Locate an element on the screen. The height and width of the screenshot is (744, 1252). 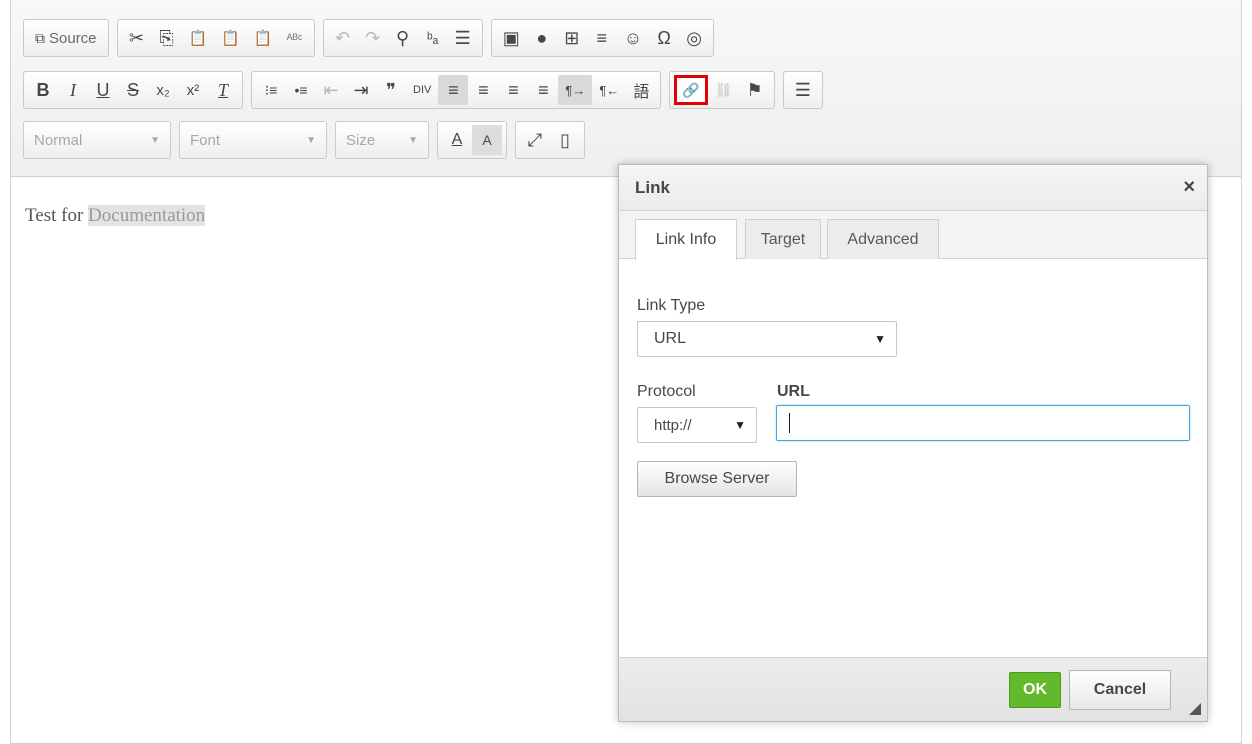
redo-icon: ↷ is located at coordinates (373, 38).